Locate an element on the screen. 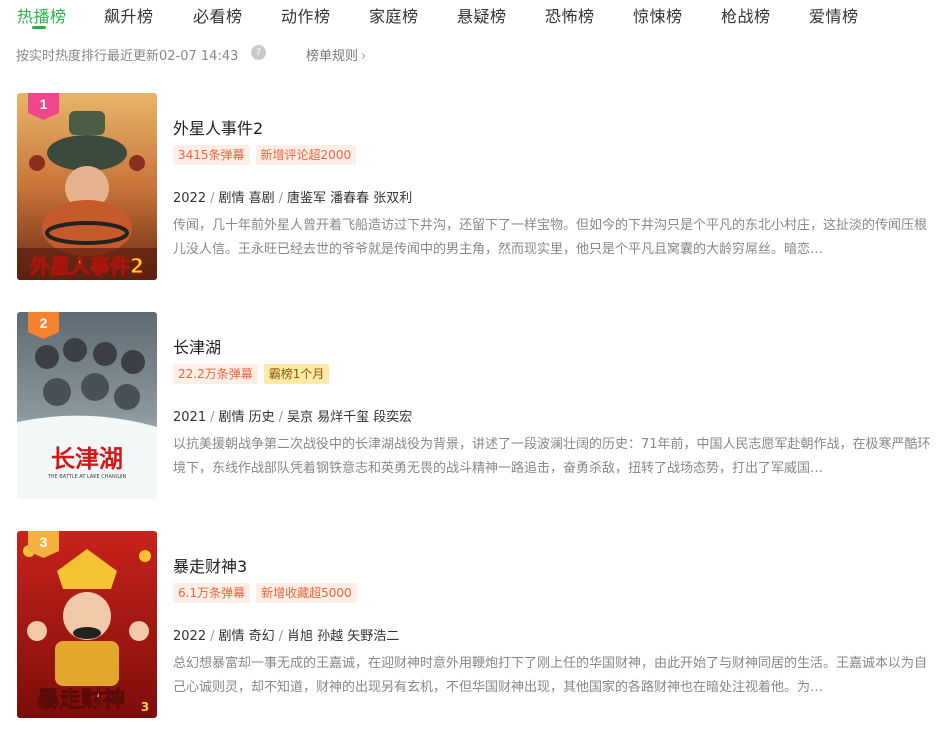  cast: 唐鉴军 潘春春 张双利 is located at coordinates (350, 198).